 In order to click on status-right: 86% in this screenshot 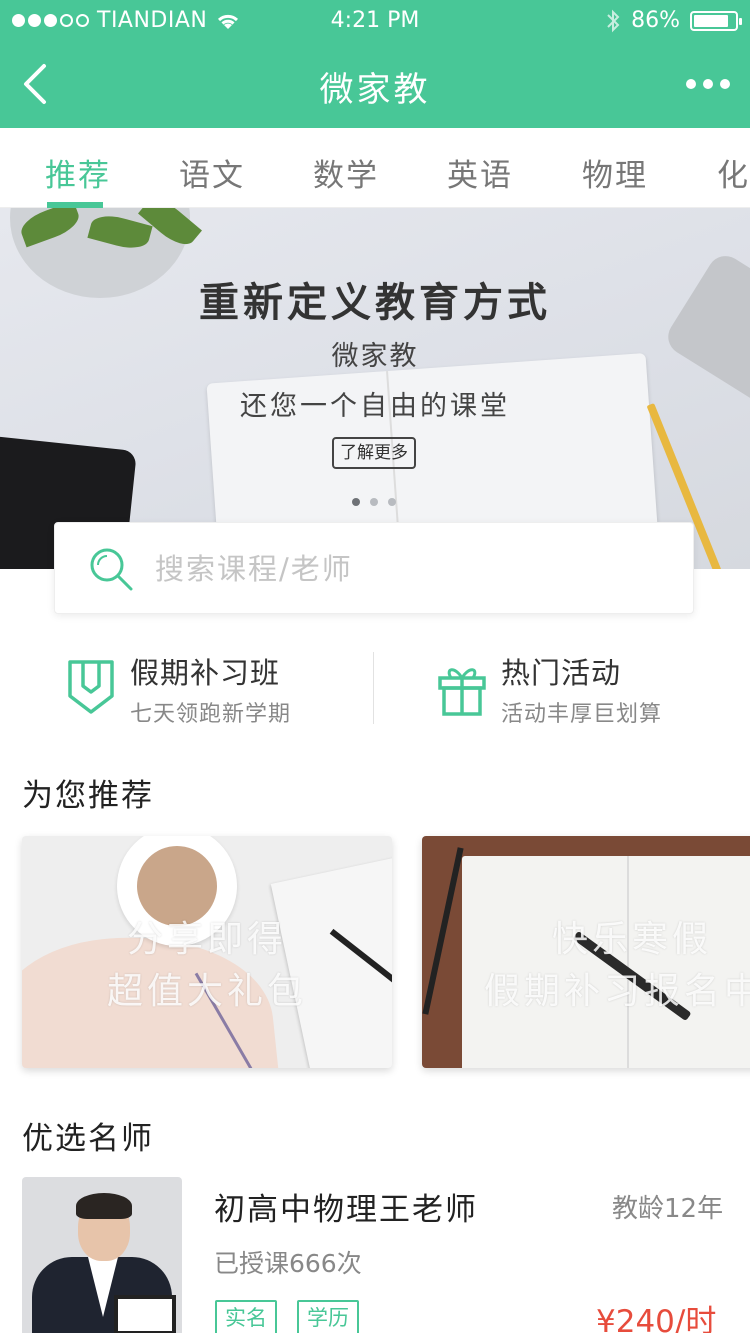, I will do `click(673, 20)`.